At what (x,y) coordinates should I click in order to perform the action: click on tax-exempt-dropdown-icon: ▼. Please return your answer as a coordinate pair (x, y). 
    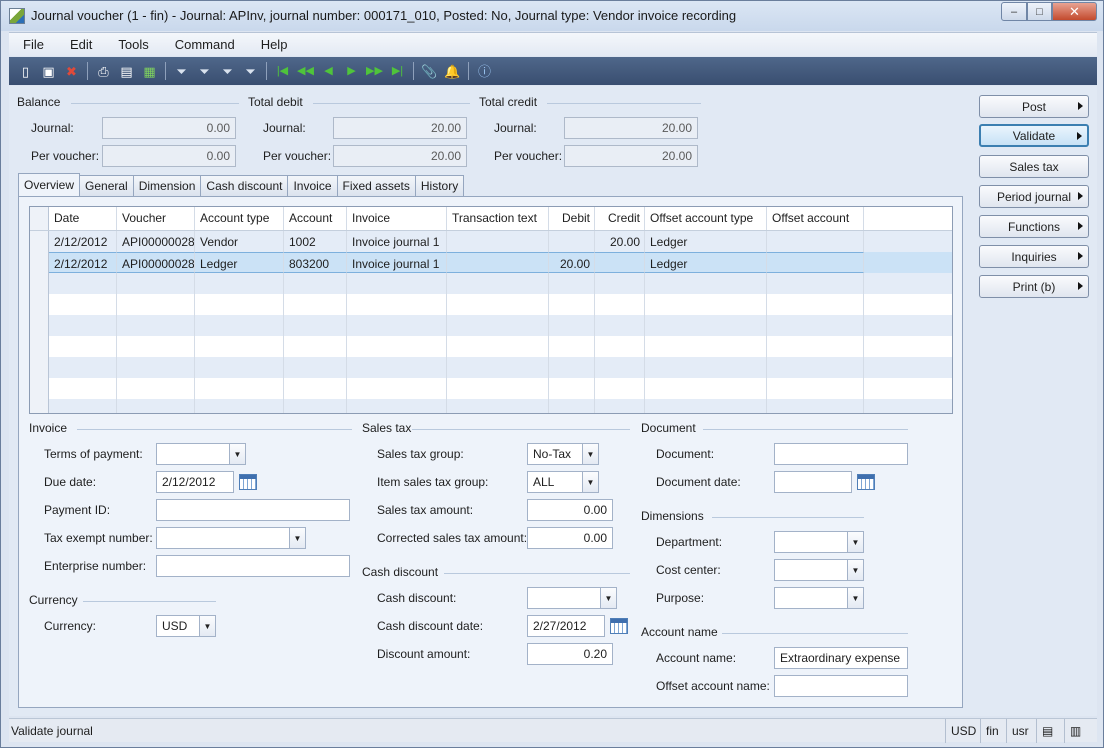
    Looking at the image, I should click on (297, 538).